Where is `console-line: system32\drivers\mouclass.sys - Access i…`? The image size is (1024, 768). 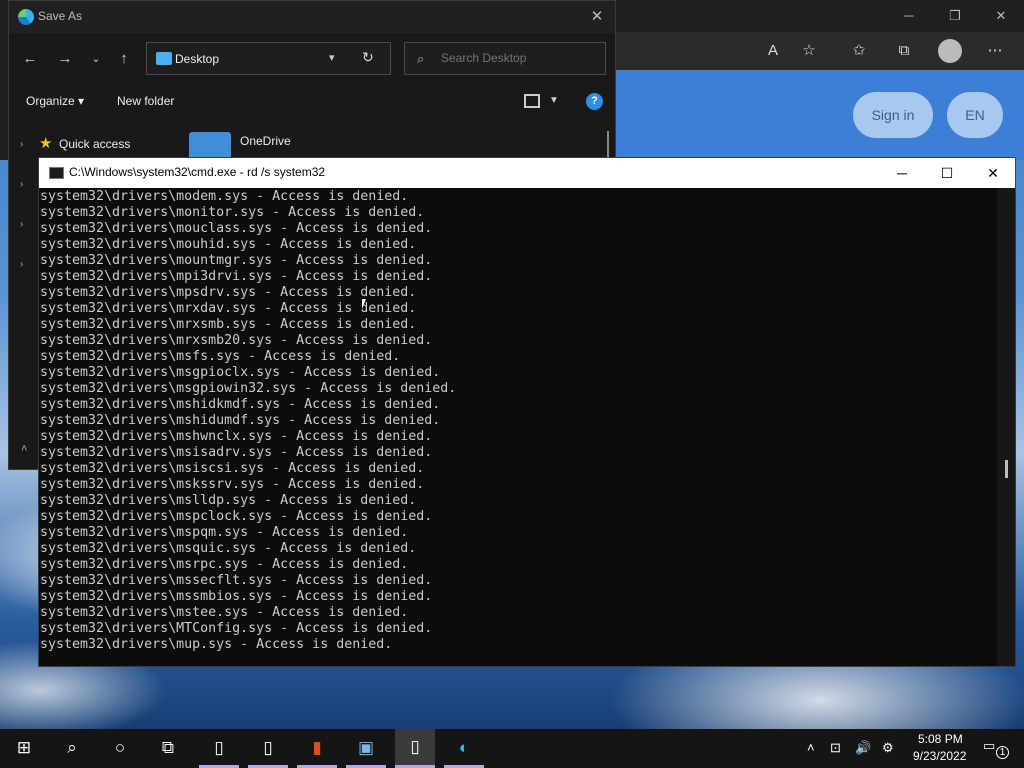 console-line: system32\drivers\mouclass.sys - Access i… is located at coordinates (236, 228).